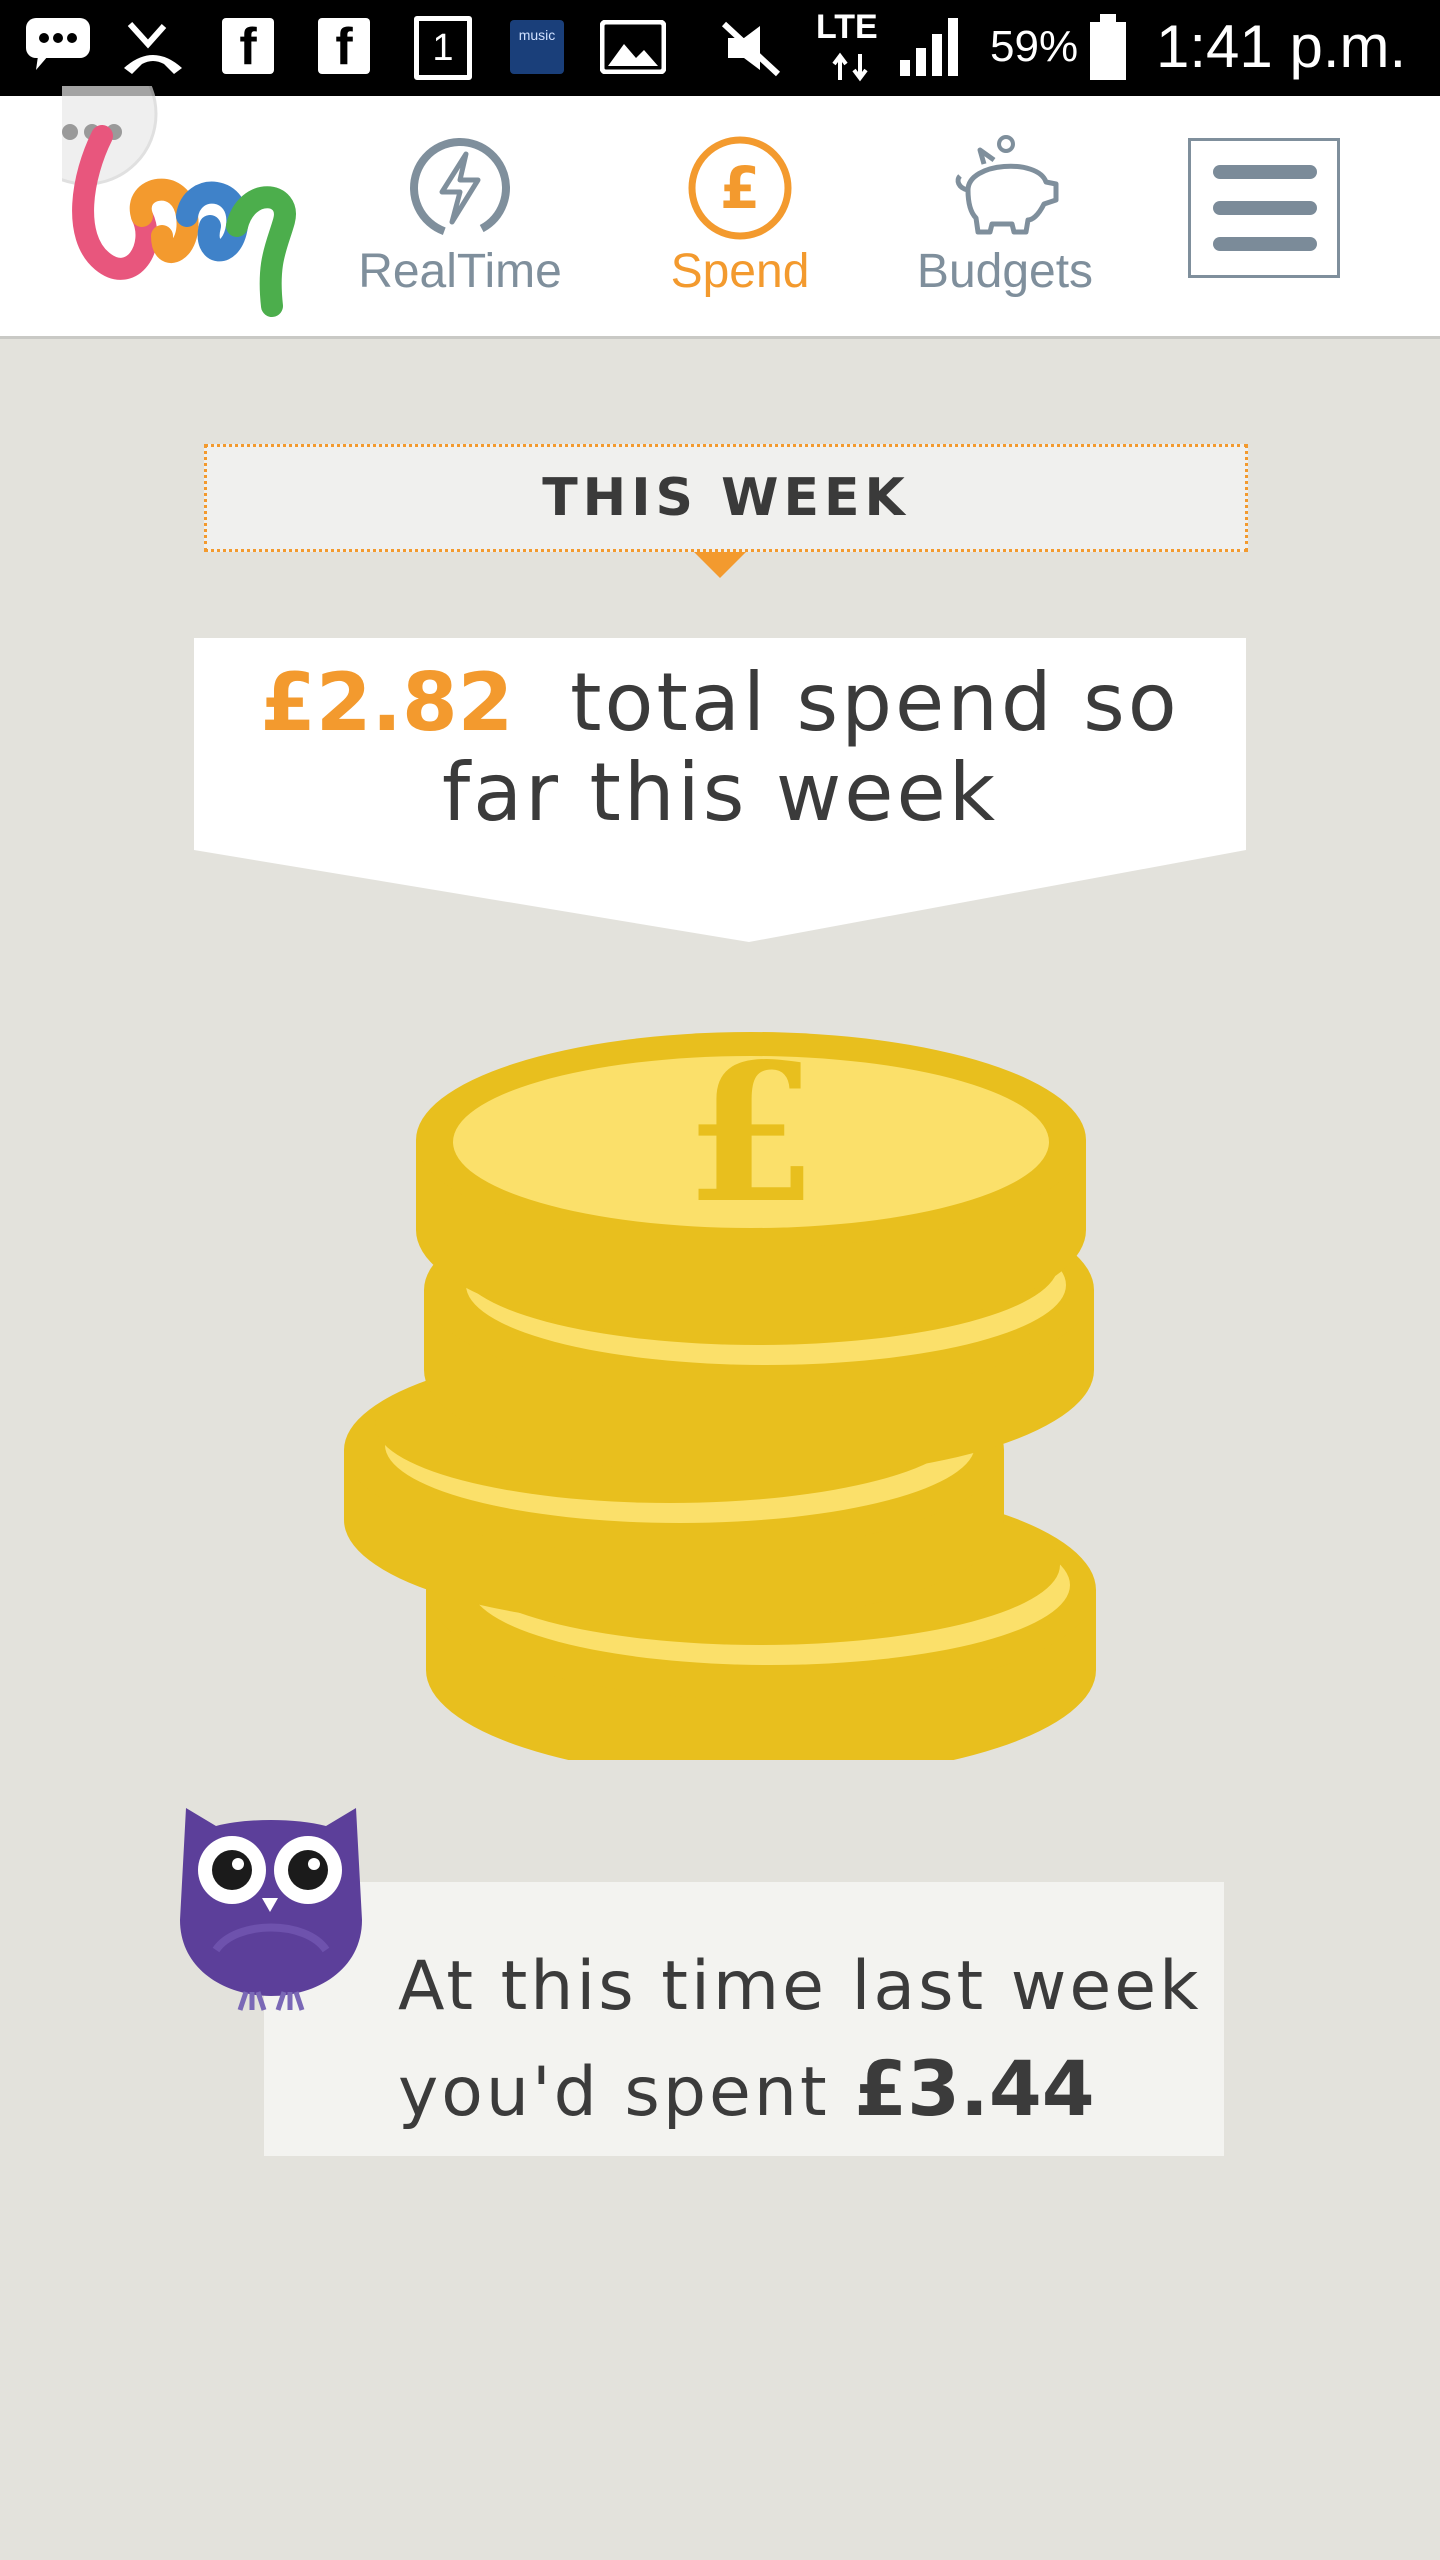 Image resolution: width=1440 pixels, height=2560 pixels. What do you see at coordinates (387, 702) in the screenshot?
I see `total-spend-amount: £2.82` at bounding box center [387, 702].